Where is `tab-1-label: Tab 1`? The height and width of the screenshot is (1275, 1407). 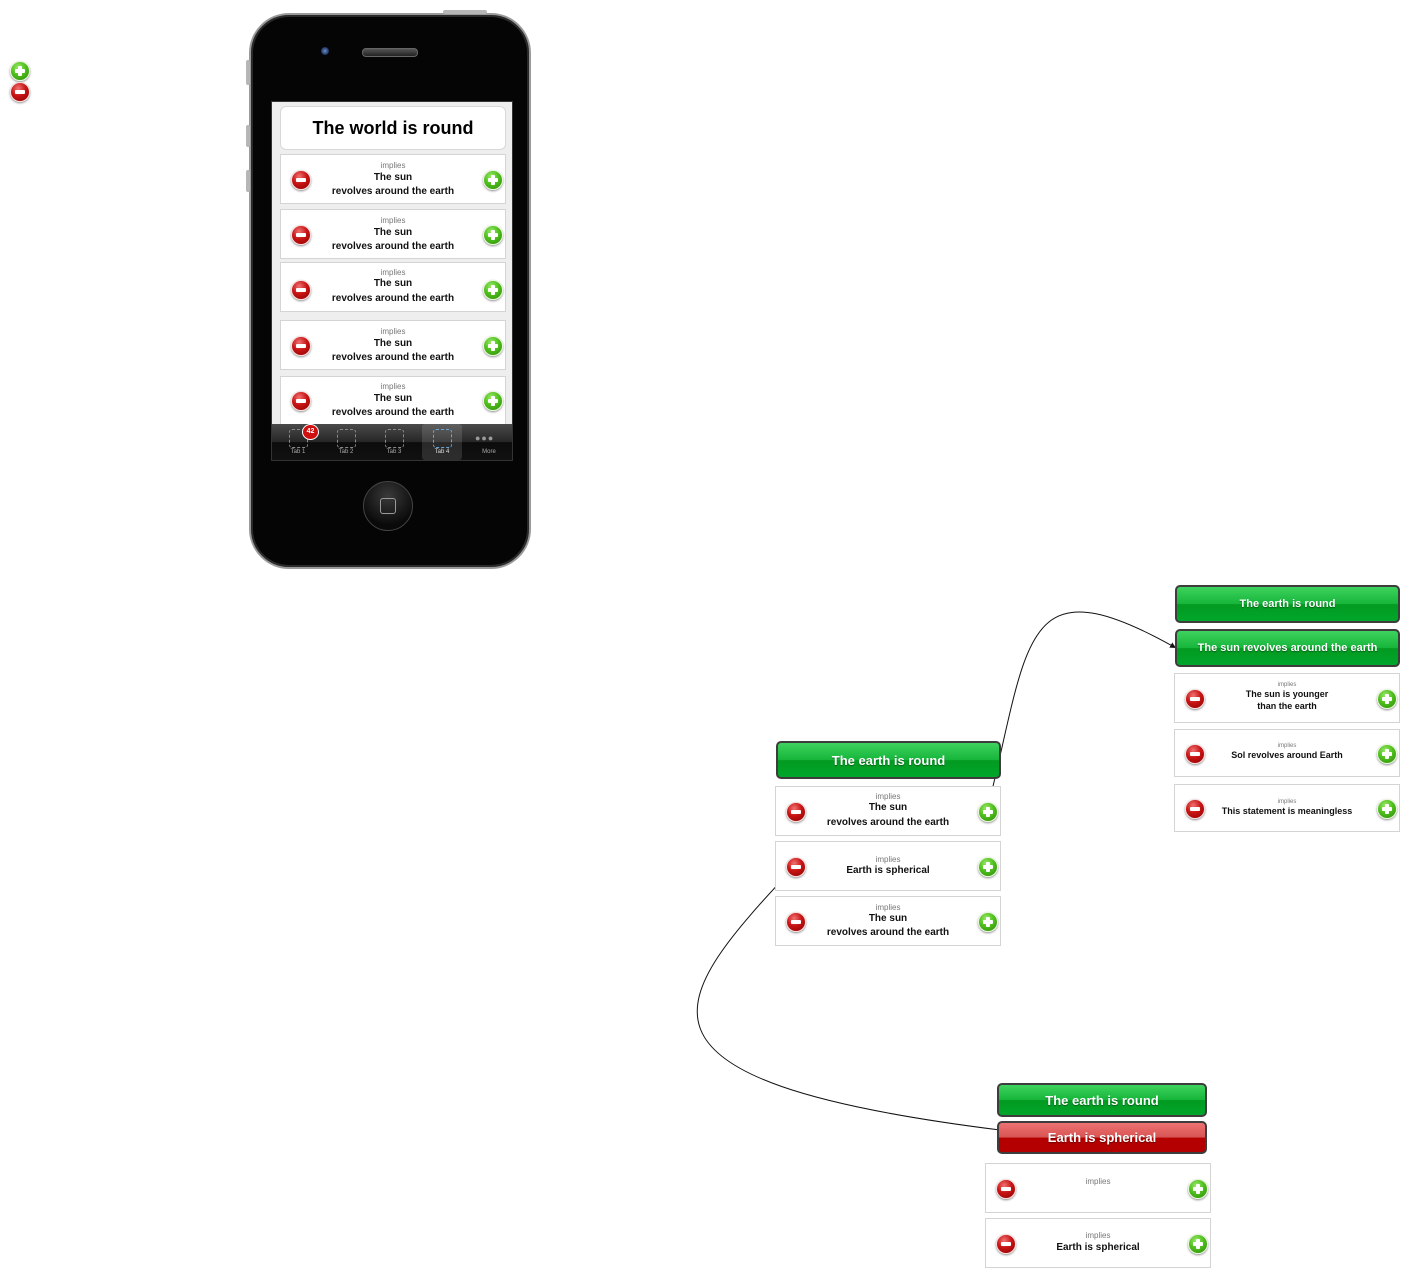 tab-1-label: Tab 1 is located at coordinates (298, 452).